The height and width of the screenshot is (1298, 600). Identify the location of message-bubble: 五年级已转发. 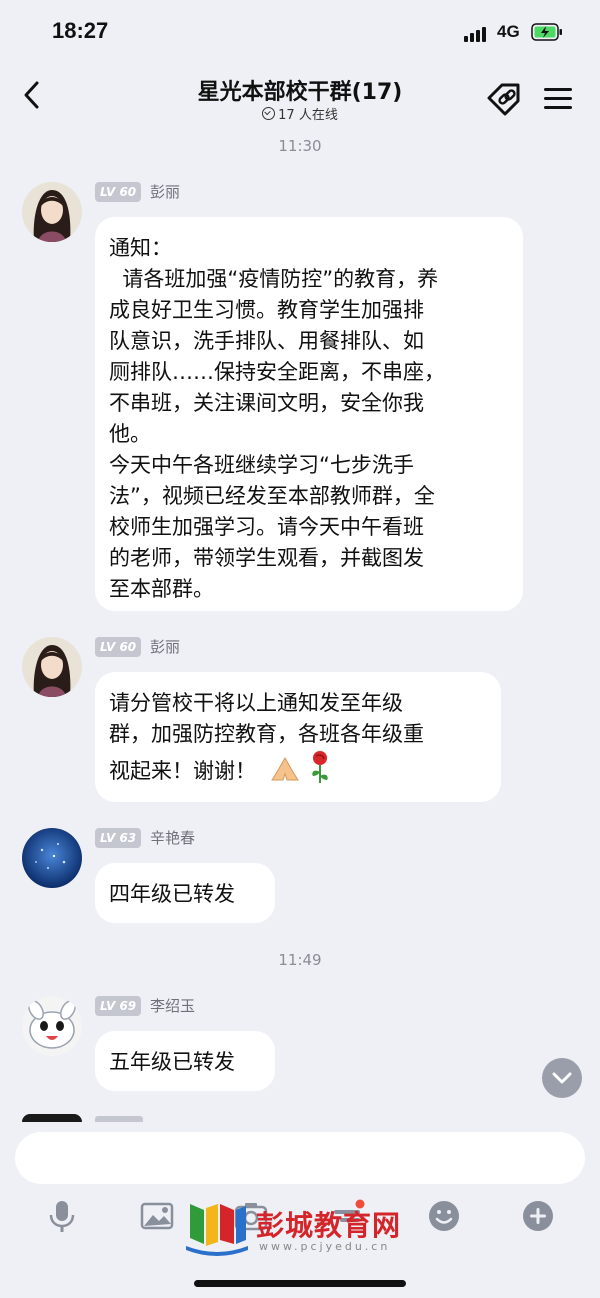
(185, 1061).